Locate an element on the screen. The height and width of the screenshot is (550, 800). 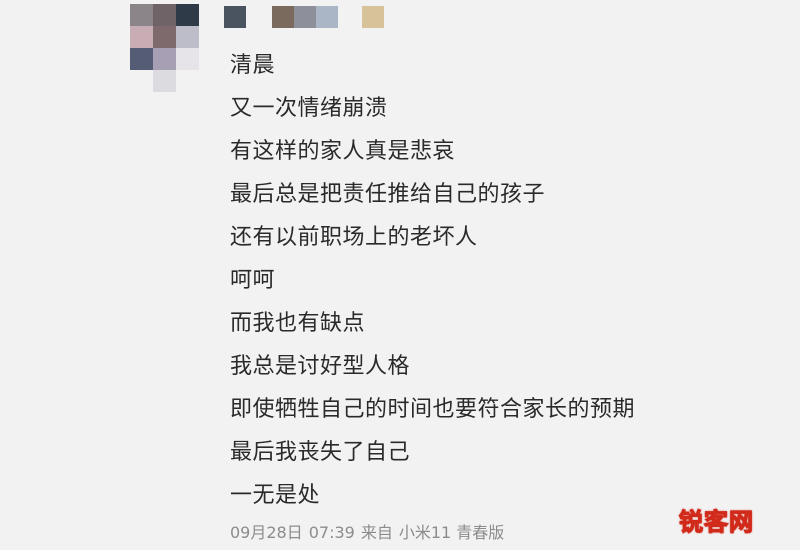
avatar-blurred is located at coordinates (167, 48).